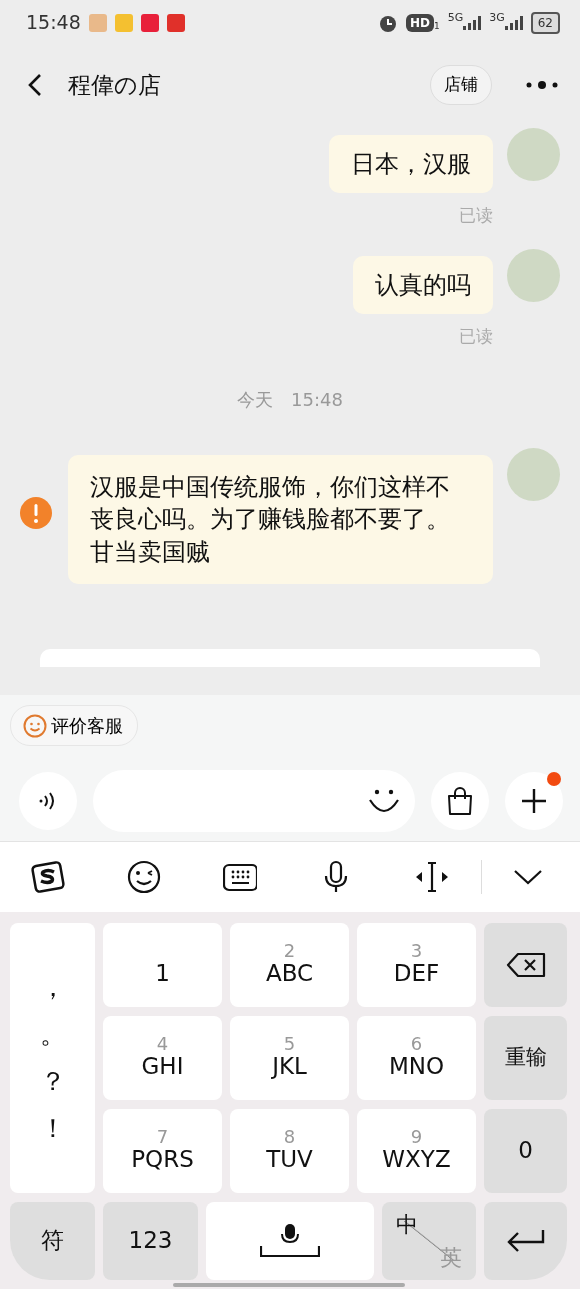 This screenshot has width=580, height=1289. What do you see at coordinates (525, 1151) in the screenshot?
I see `zero-key: 0` at bounding box center [525, 1151].